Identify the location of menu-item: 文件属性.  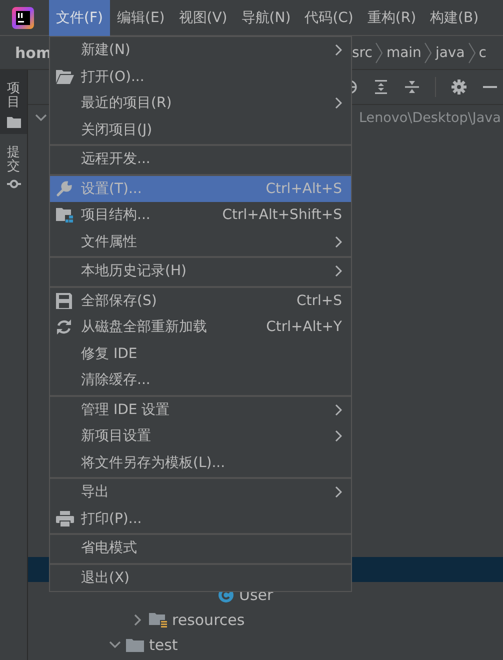
(200, 241).